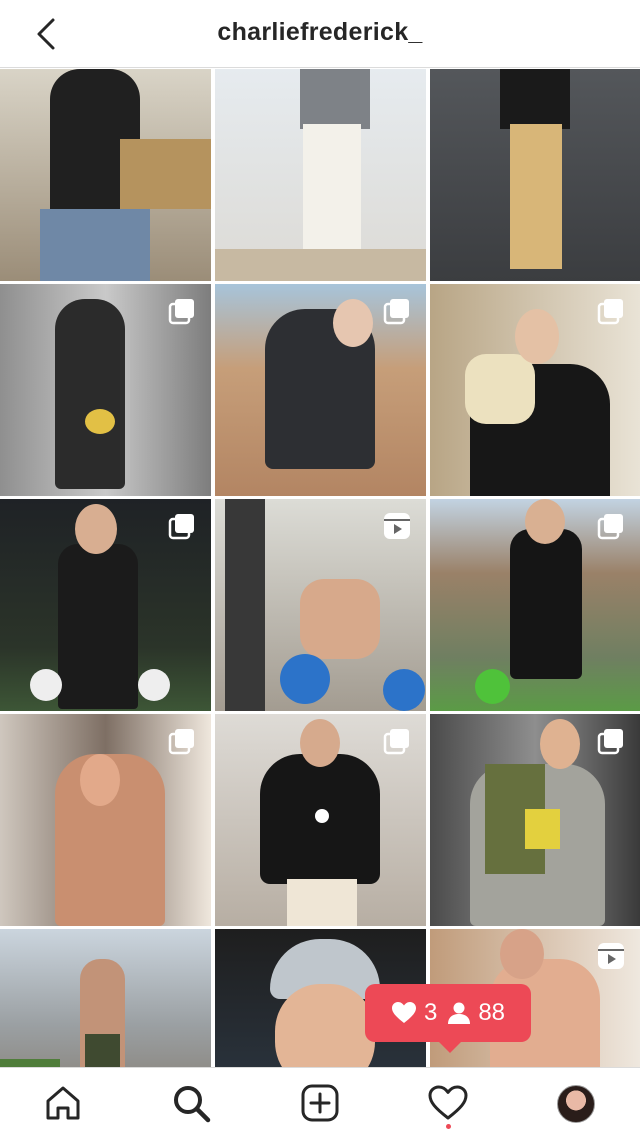  I want to click on nav-search-button, so click(191, 1103).